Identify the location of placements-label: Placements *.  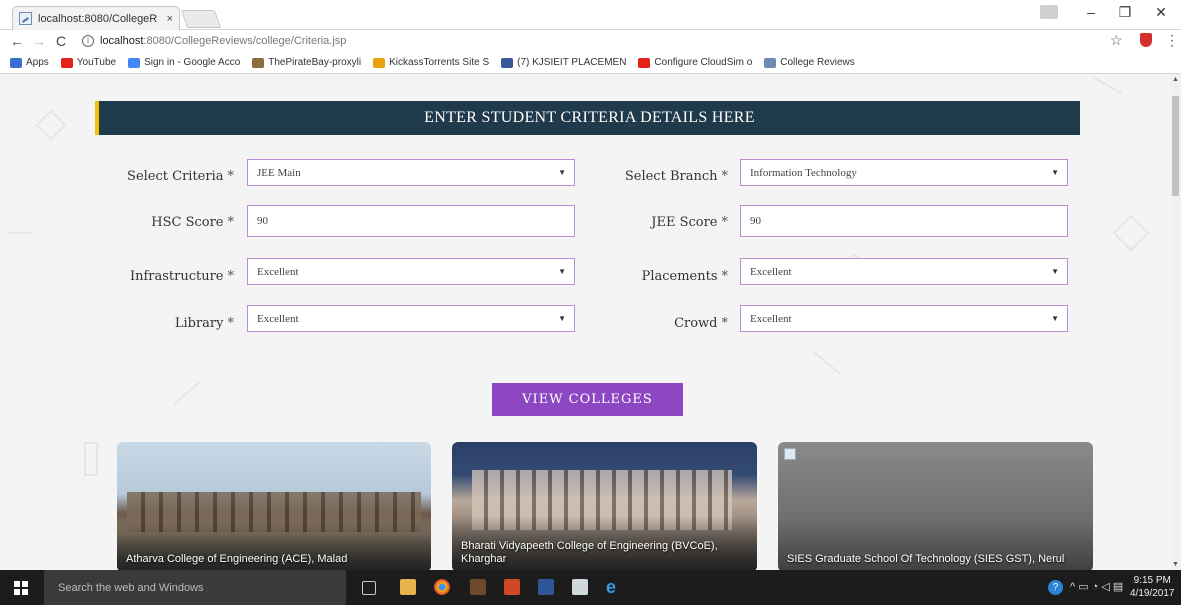
(684, 276).